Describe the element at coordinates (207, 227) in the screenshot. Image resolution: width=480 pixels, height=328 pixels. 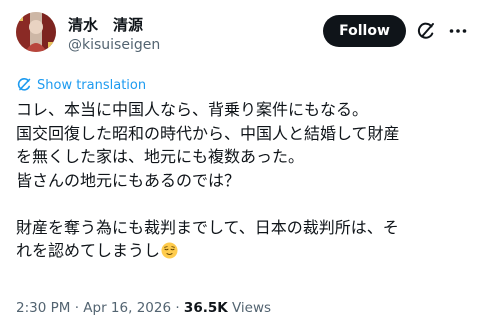
I see `tweet-line: 財産を奪う為にも裁判までして、日本の裁判所は、そ` at that location.